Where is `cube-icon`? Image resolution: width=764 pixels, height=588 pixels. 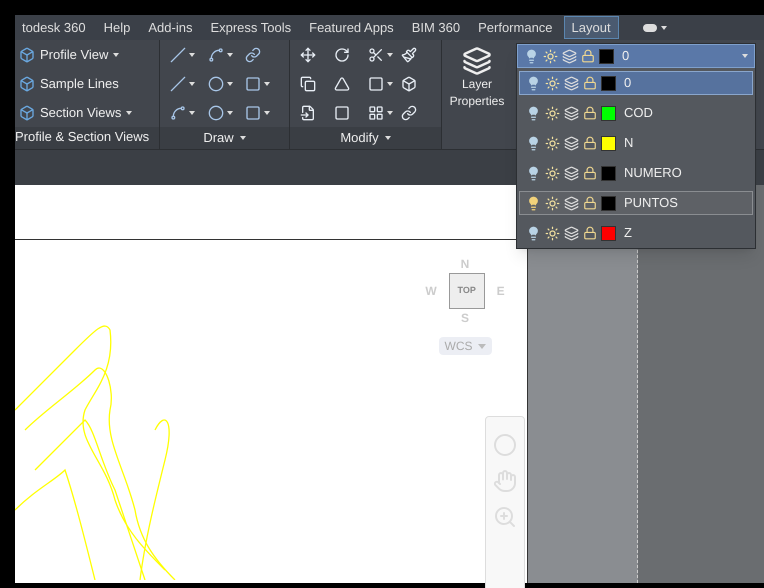
cube-icon is located at coordinates (409, 84).